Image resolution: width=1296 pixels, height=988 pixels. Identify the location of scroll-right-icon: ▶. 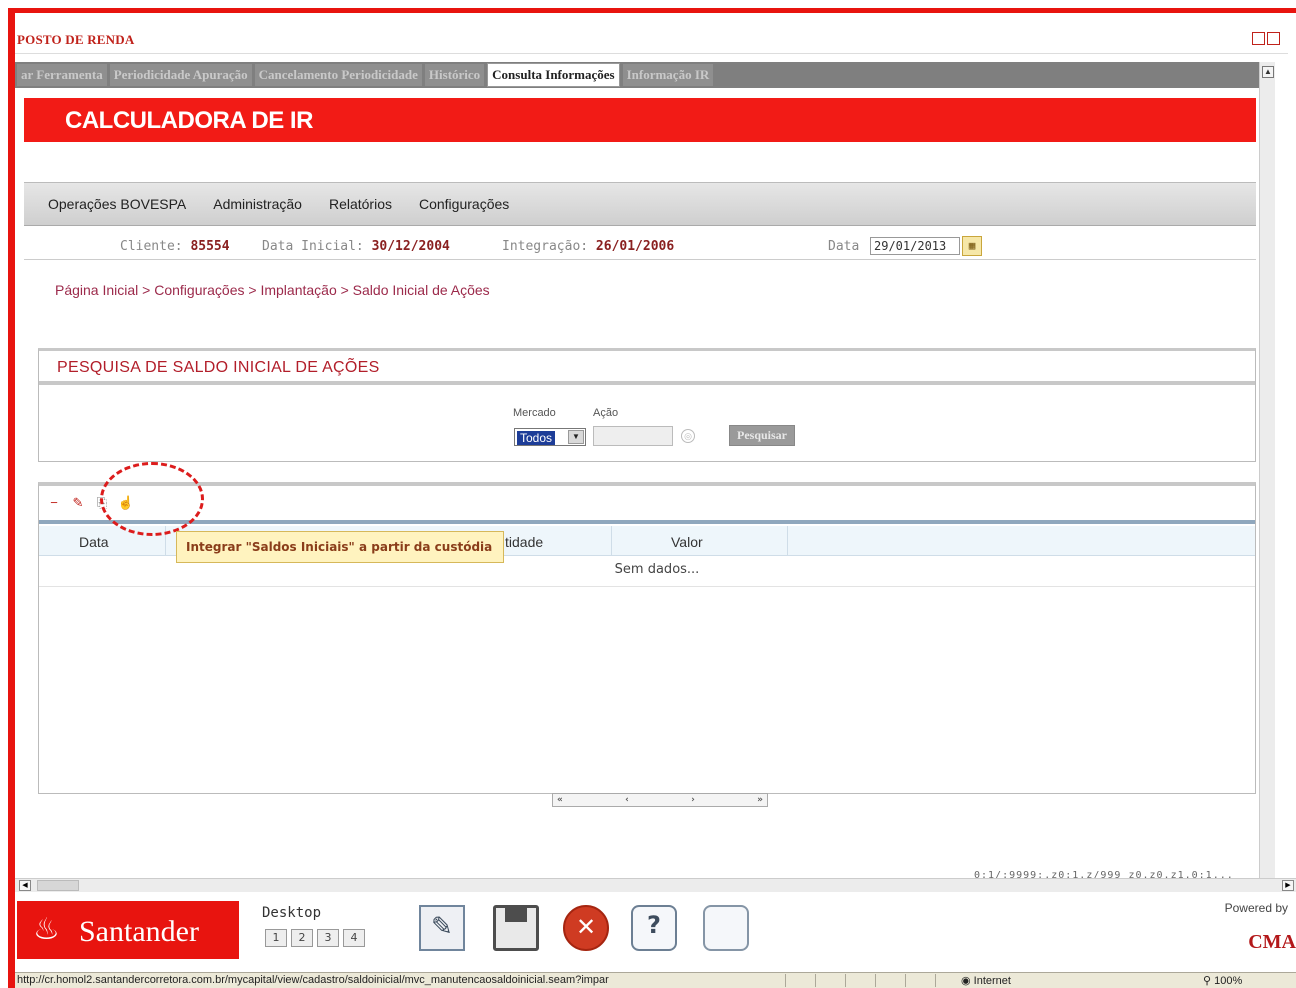
(1288, 885).